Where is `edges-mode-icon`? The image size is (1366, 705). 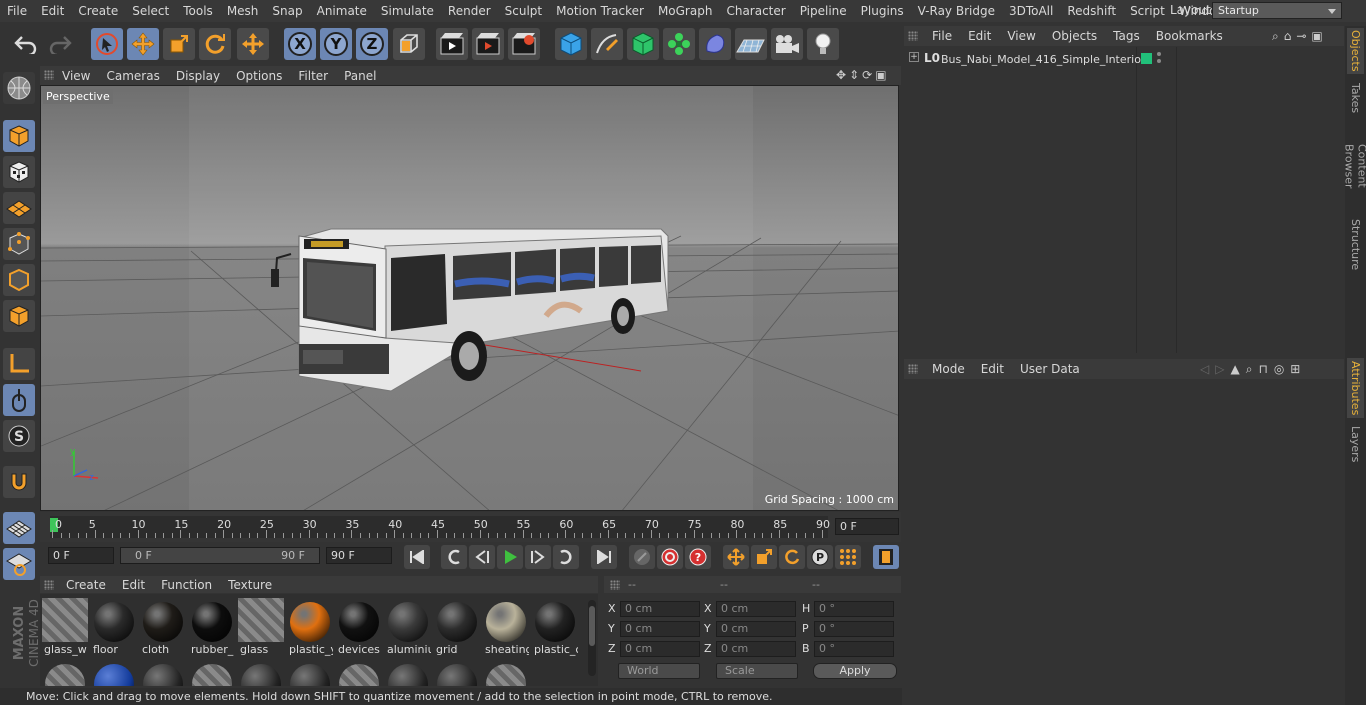 edges-mode-icon is located at coordinates (19, 280).